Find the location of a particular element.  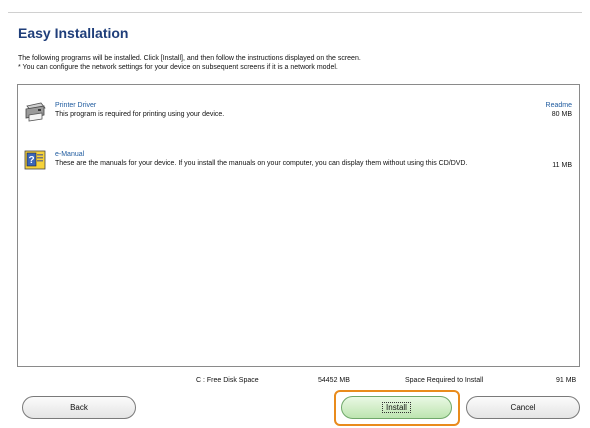

program-name: Printer Driver is located at coordinates (76, 105).